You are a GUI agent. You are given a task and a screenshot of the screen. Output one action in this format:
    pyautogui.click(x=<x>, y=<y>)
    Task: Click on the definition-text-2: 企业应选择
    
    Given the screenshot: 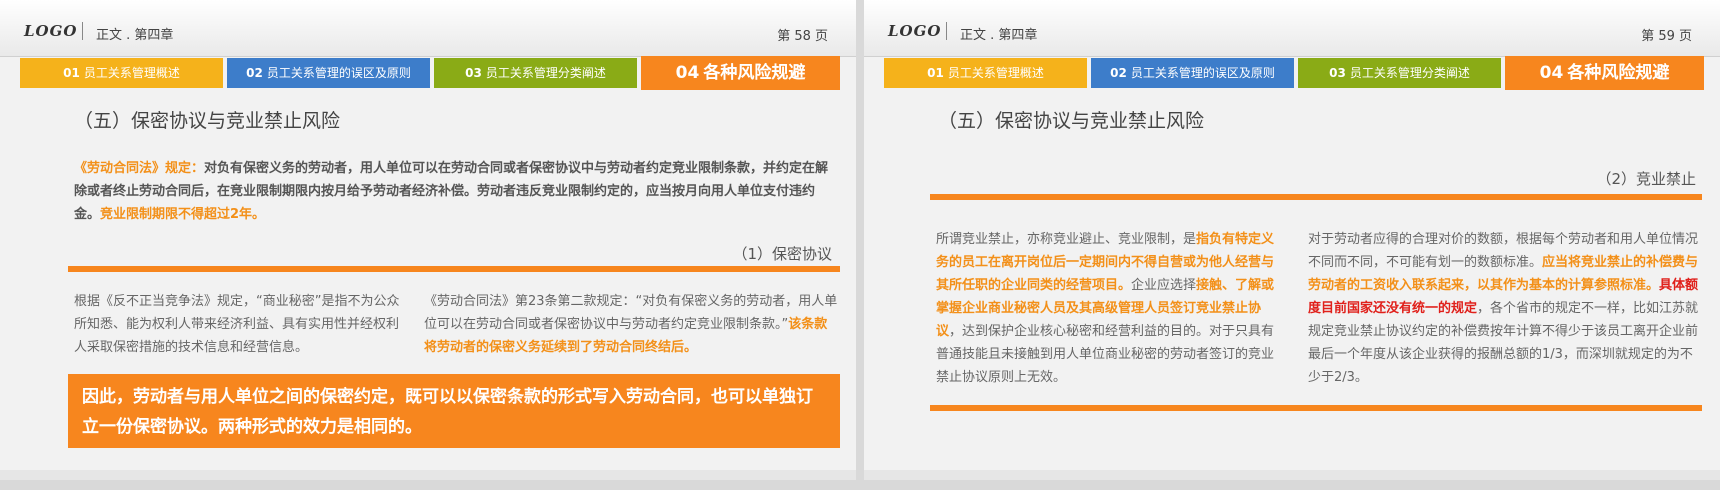 What is the action you would take?
    pyautogui.click(x=1164, y=285)
    